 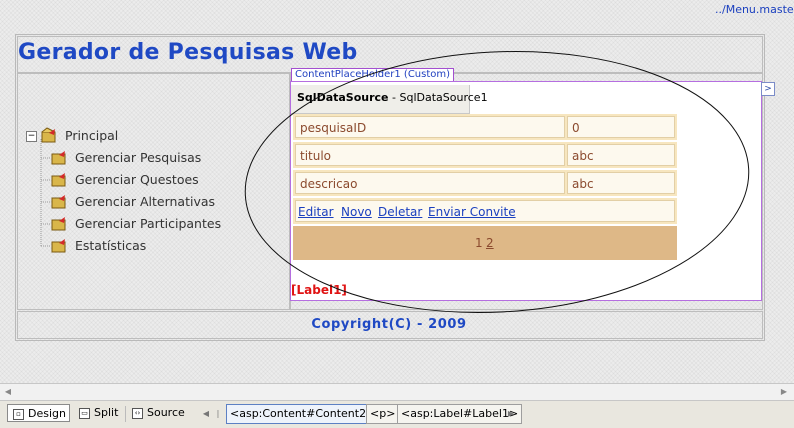 What do you see at coordinates (206, 413) in the screenshot?
I see `tag-nav-left-icon: ◀` at bounding box center [206, 413].